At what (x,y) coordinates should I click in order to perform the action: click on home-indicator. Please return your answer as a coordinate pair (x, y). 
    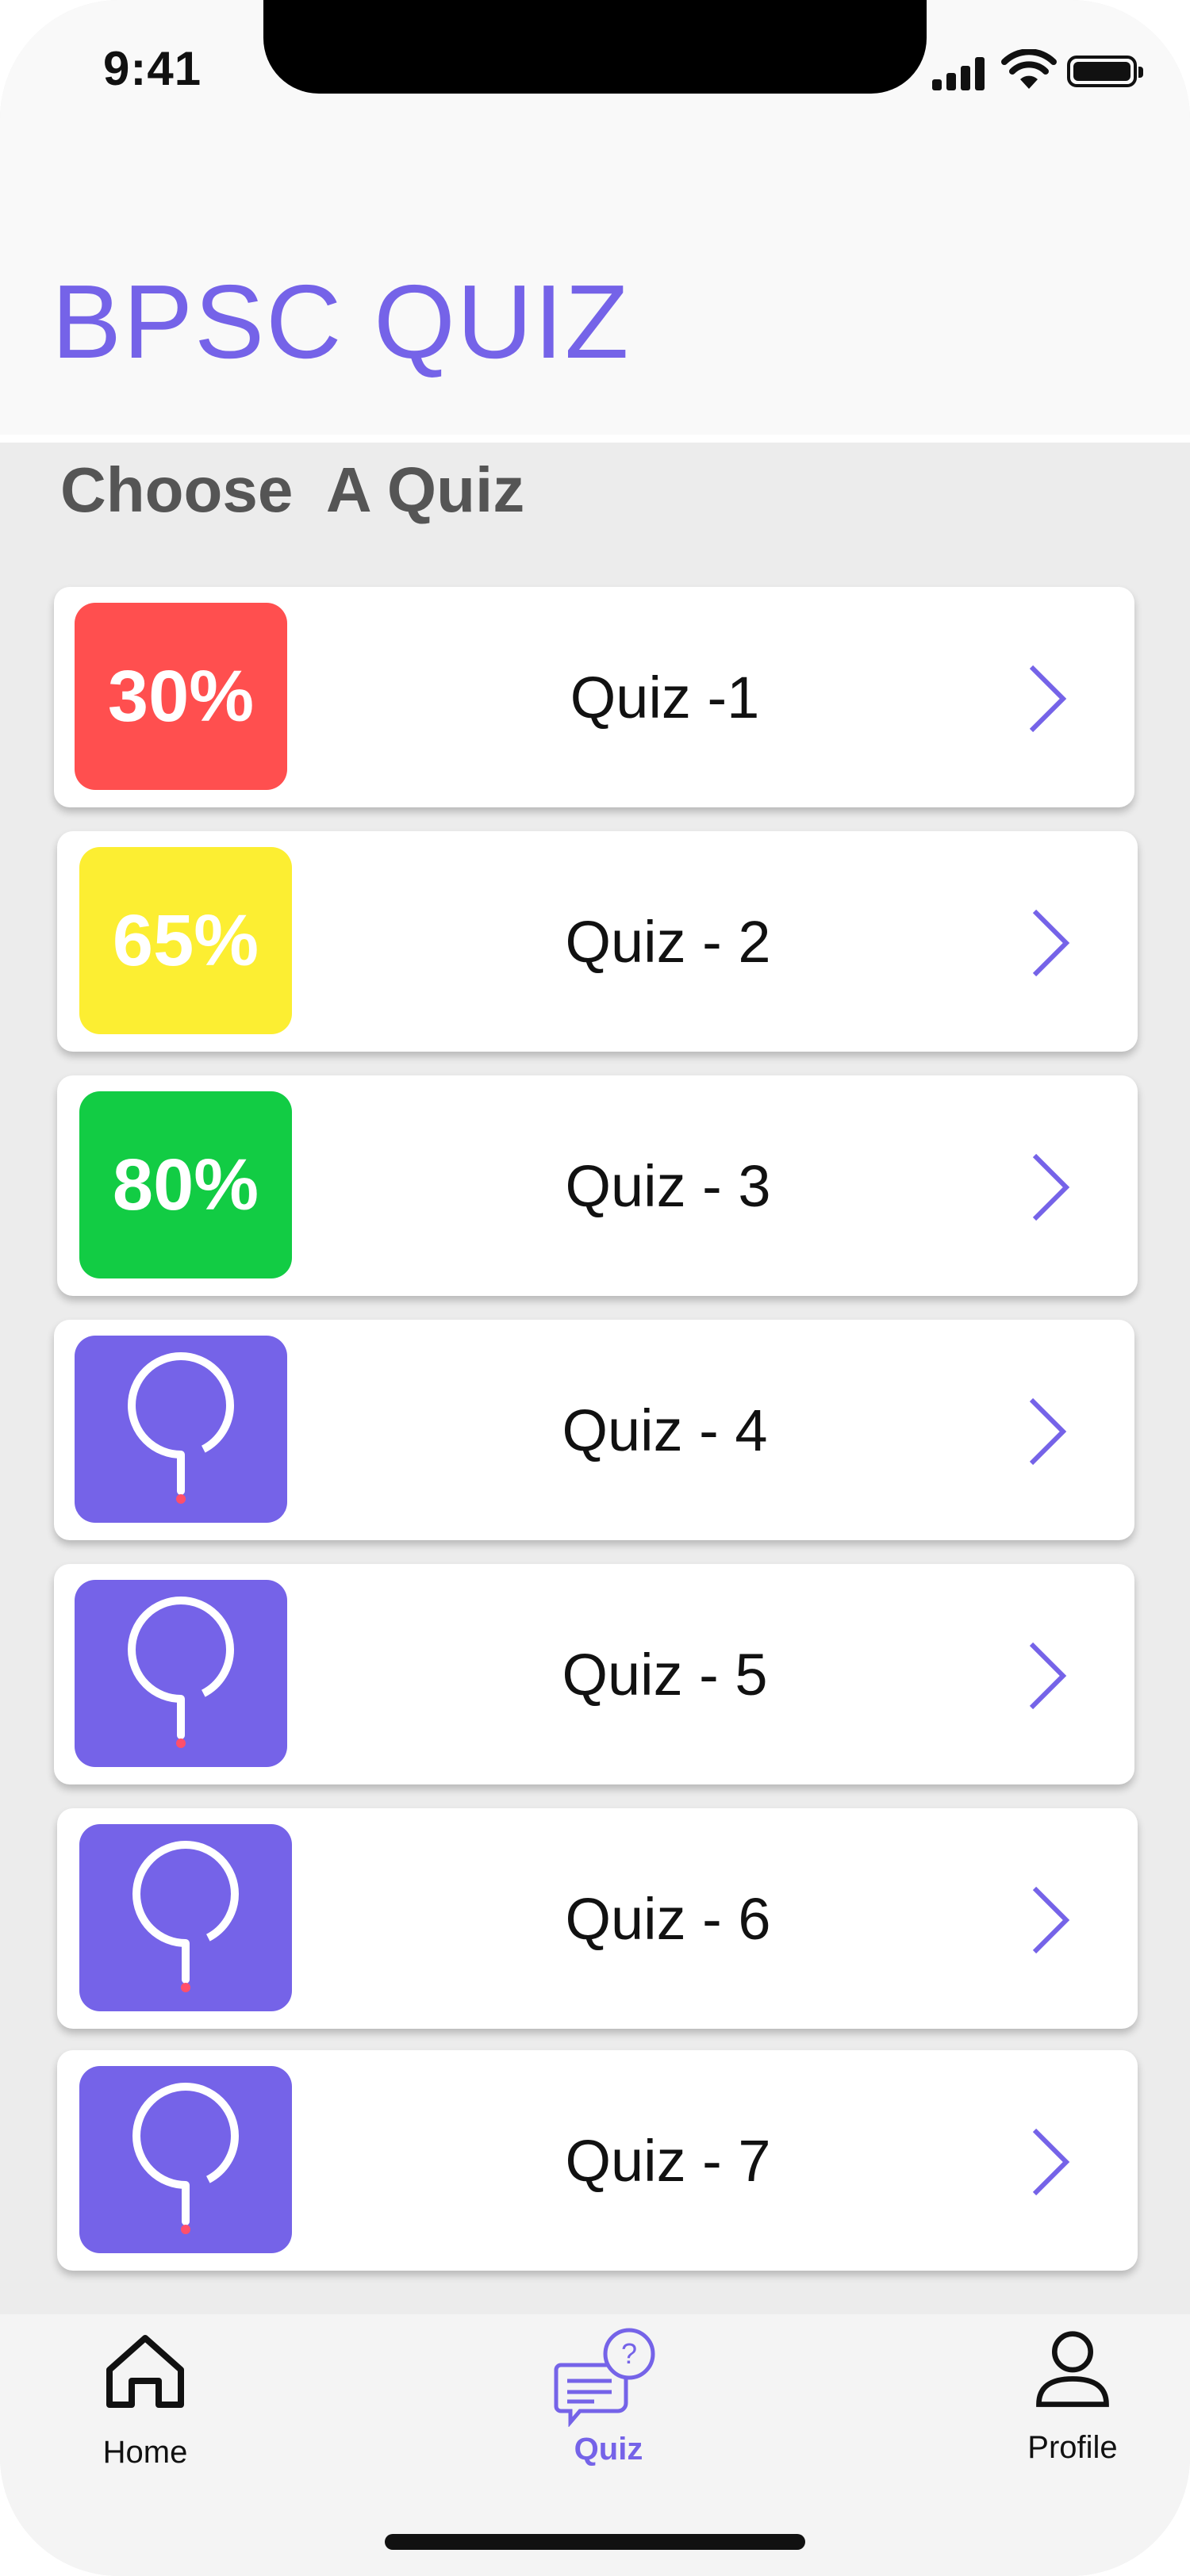
    Looking at the image, I should click on (595, 2542).